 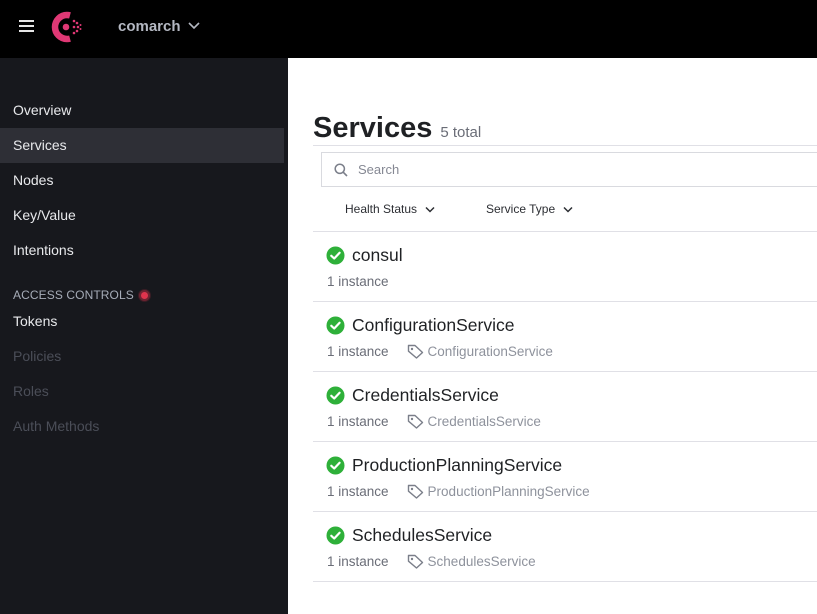 What do you see at coordinates (31, 391) in the screenshot?
I see `sidebar-item-roles: Roles` at bounding box center [31, 391].